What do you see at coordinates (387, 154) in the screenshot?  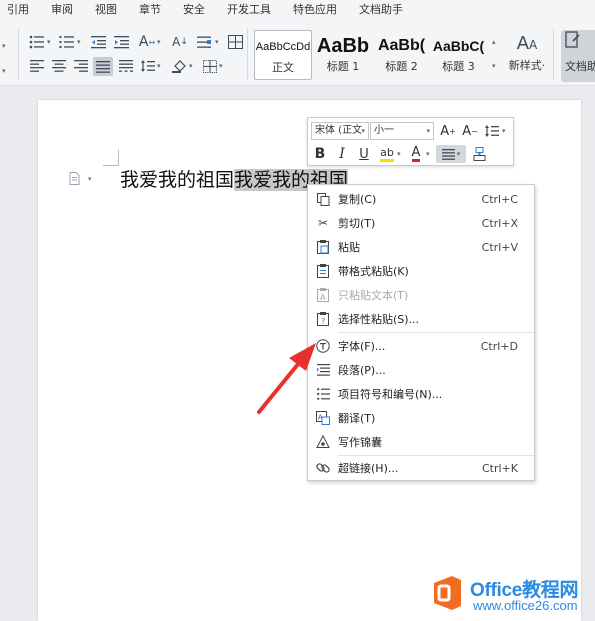 I see `highlight-icon: ab` at bounding box center [387, 154].